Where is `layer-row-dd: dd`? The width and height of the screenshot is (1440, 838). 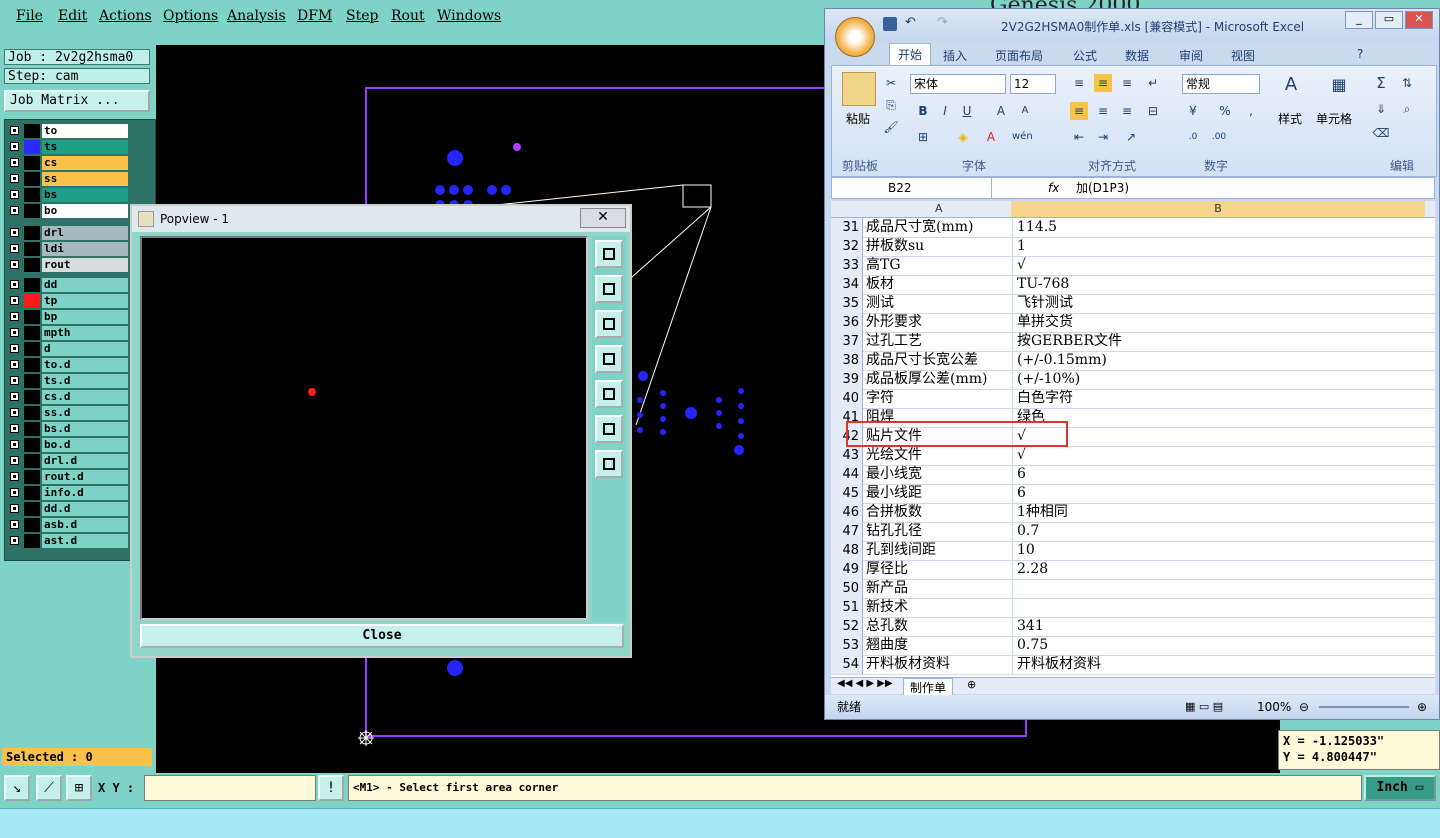 layer-row-dd: dd is located at coordinates (68, 285).